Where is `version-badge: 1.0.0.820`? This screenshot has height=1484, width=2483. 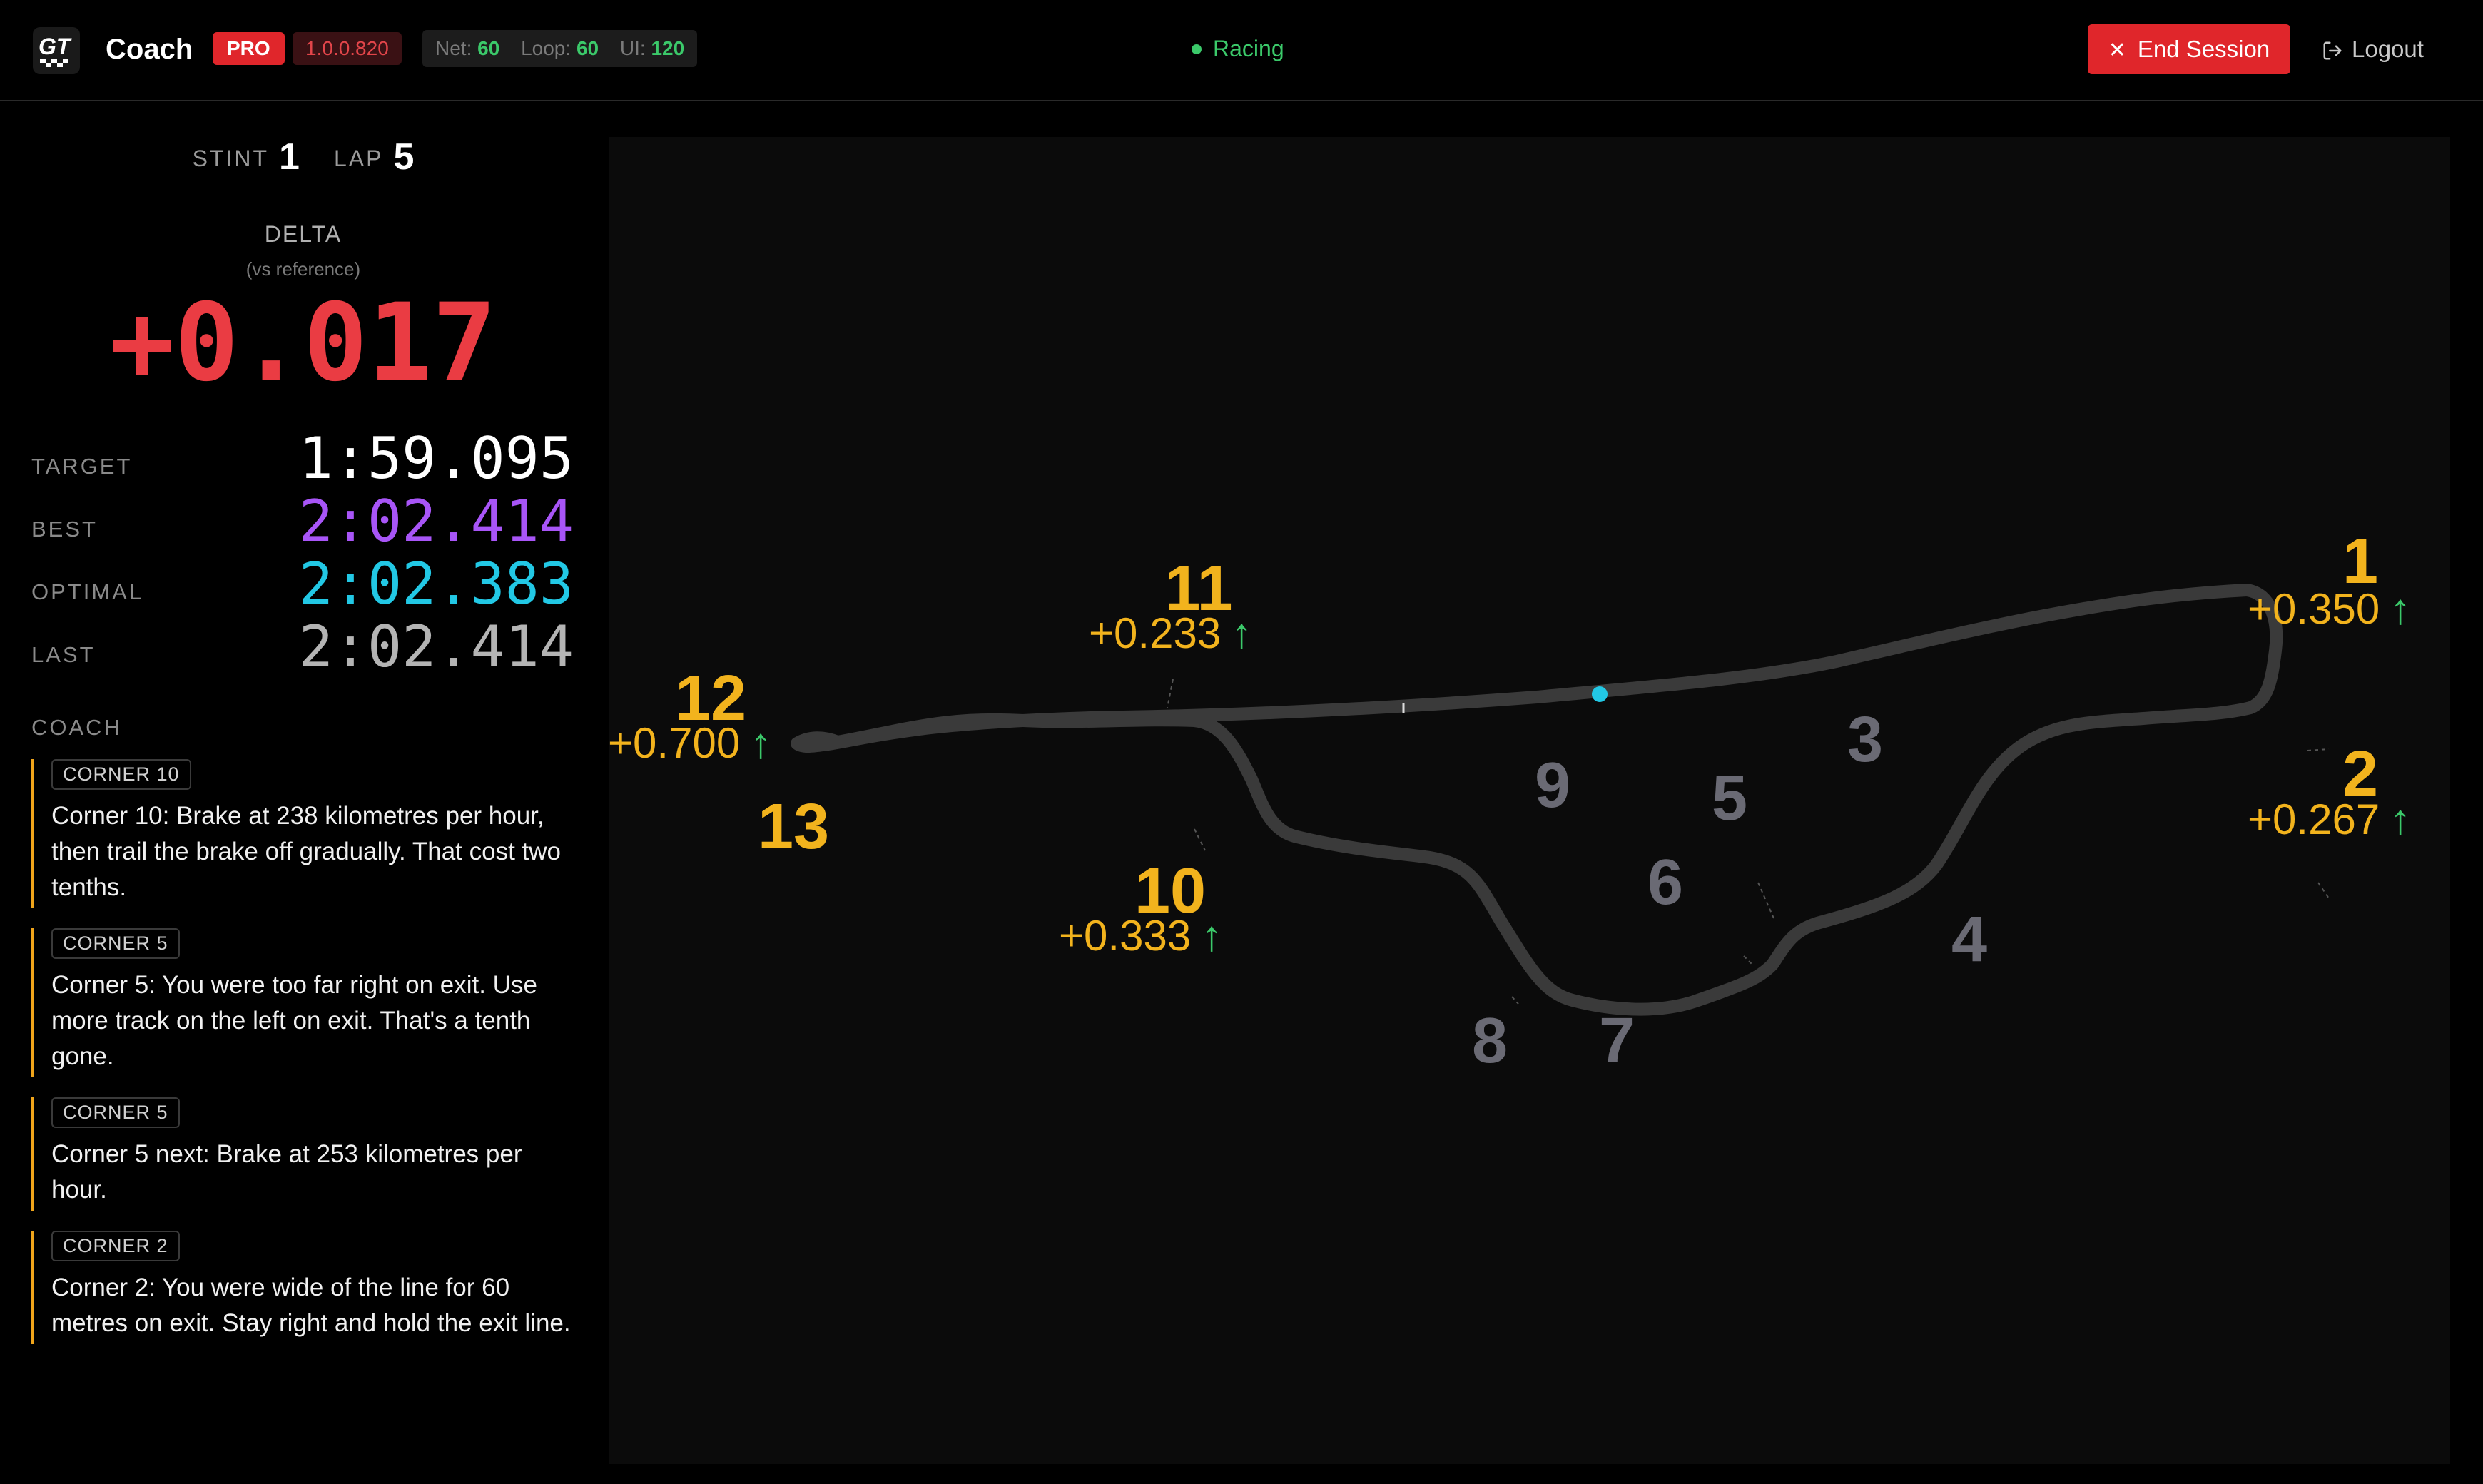 version-badge: 1.0.0.820 is located at coordinates (347, 48).